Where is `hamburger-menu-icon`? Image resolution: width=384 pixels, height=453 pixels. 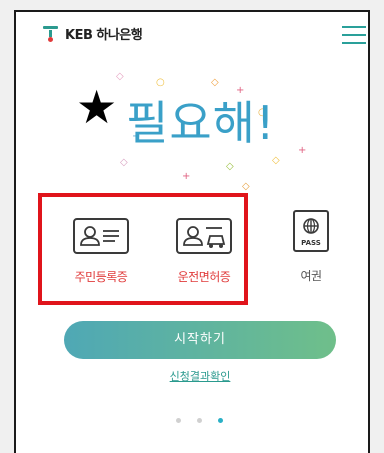
hamburger-menu-icon is located at coordinates (354, 35).